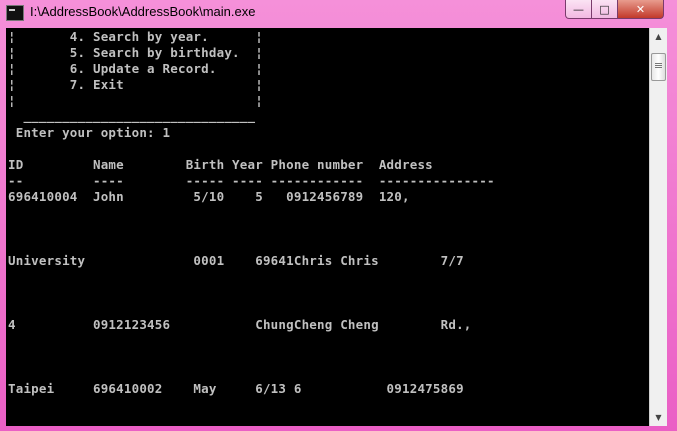 The height and width of the screenshot is (431, 677). What do you see at coordinates (209, 196) in the screenshot?
I see `console-line: 696410004 John 5/10 5 0912456789 120,` at bounding box center [209, 196].